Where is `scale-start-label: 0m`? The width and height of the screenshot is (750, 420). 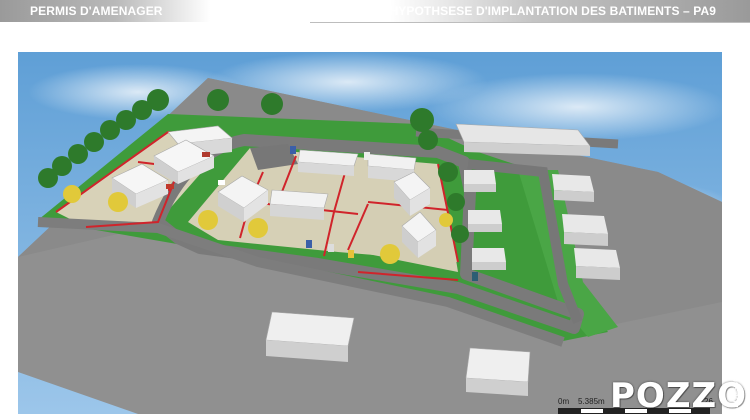 scale-start-label: 0m is located at coordinates (564, 401).